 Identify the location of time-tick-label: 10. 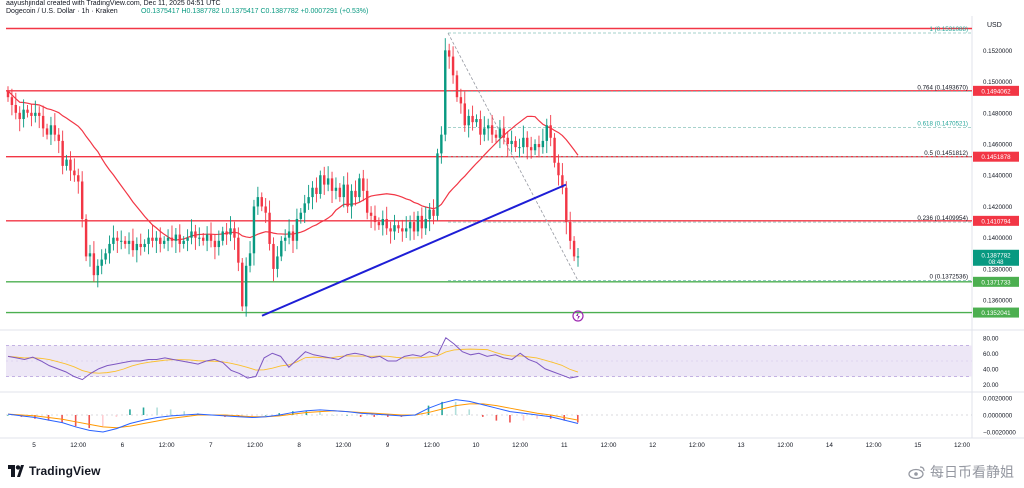
(476, 445).